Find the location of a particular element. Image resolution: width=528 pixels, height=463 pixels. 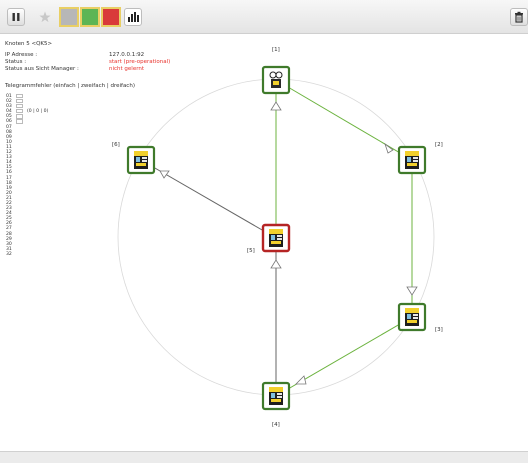

star-icon is located at coordinates (45, 17).